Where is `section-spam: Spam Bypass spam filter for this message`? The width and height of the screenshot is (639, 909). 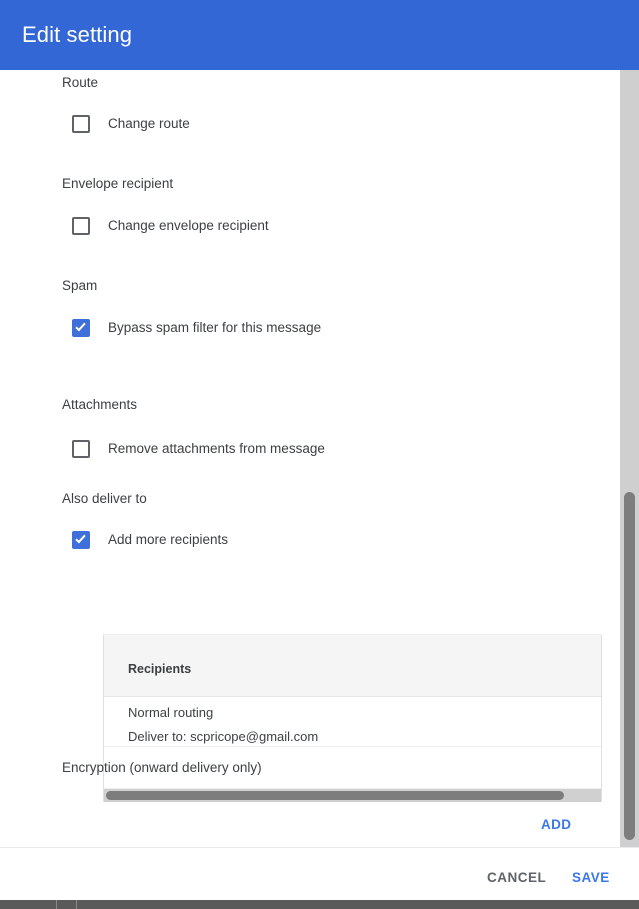
section-spam: Spam Bypass spam filter for this message is located at coordinates (310, 328).